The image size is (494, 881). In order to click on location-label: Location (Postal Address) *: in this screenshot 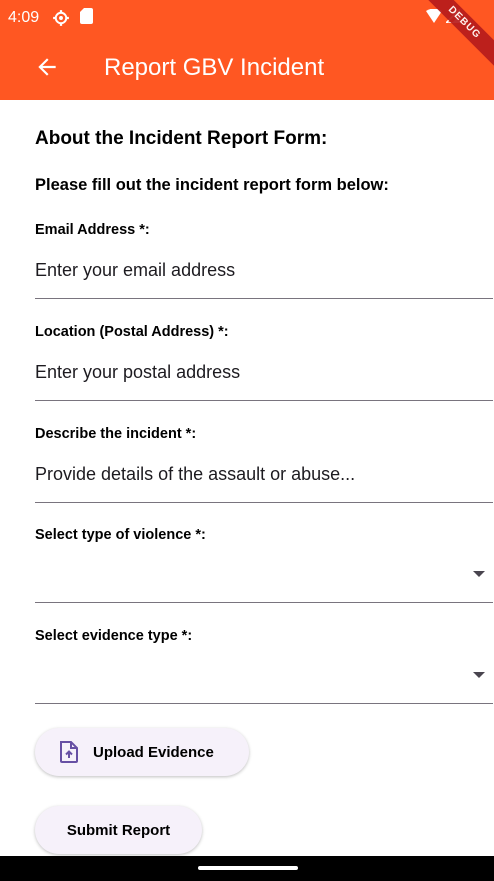, I will do `click(132, 332)`.